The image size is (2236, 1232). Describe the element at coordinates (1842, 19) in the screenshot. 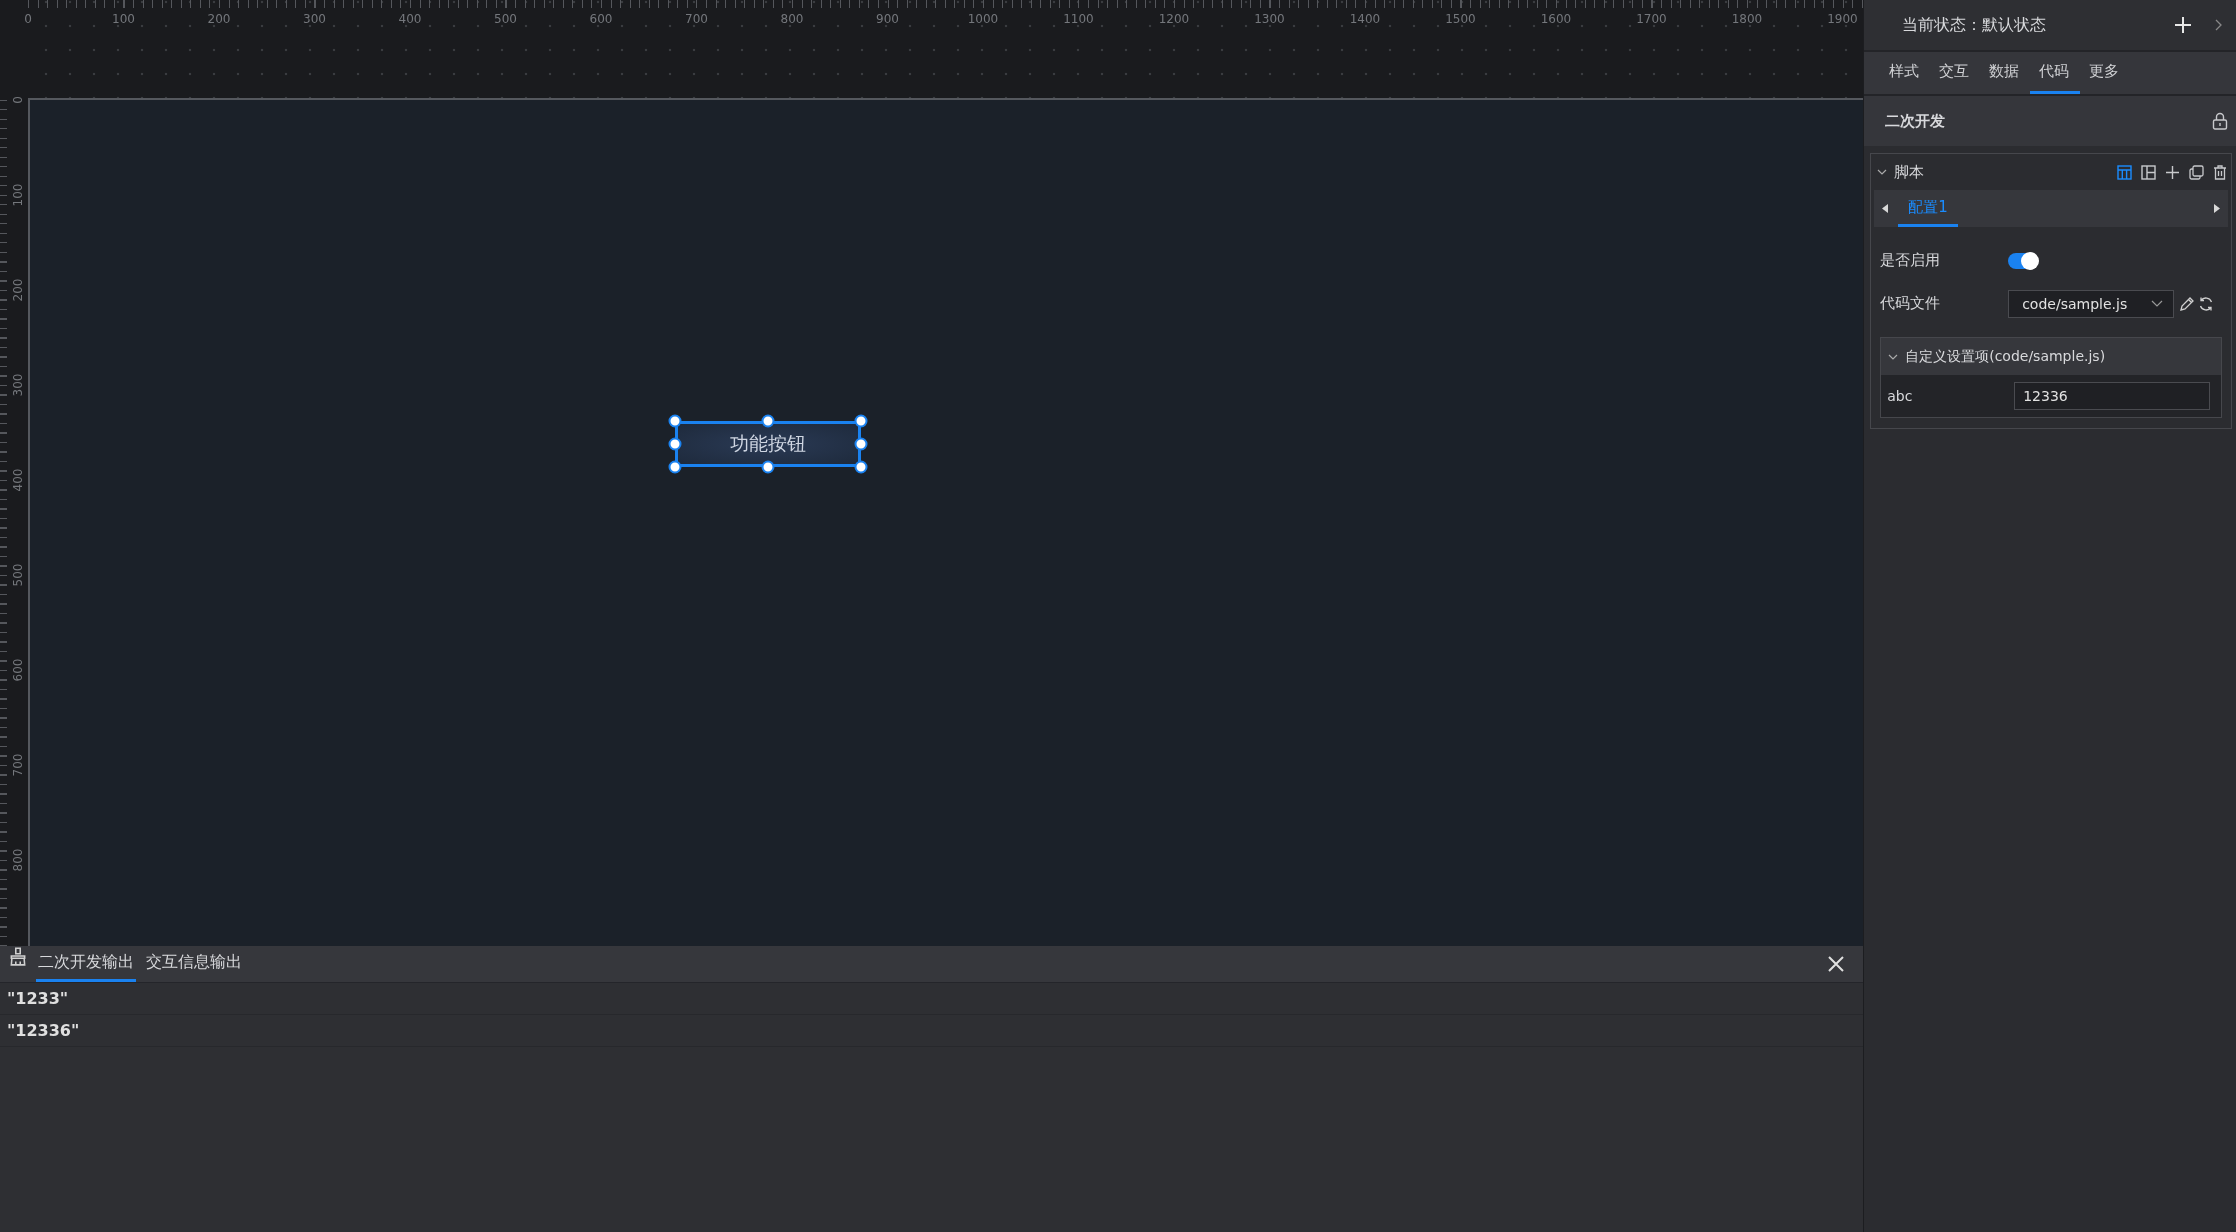

I see `ruler-label: 1900` at that location.